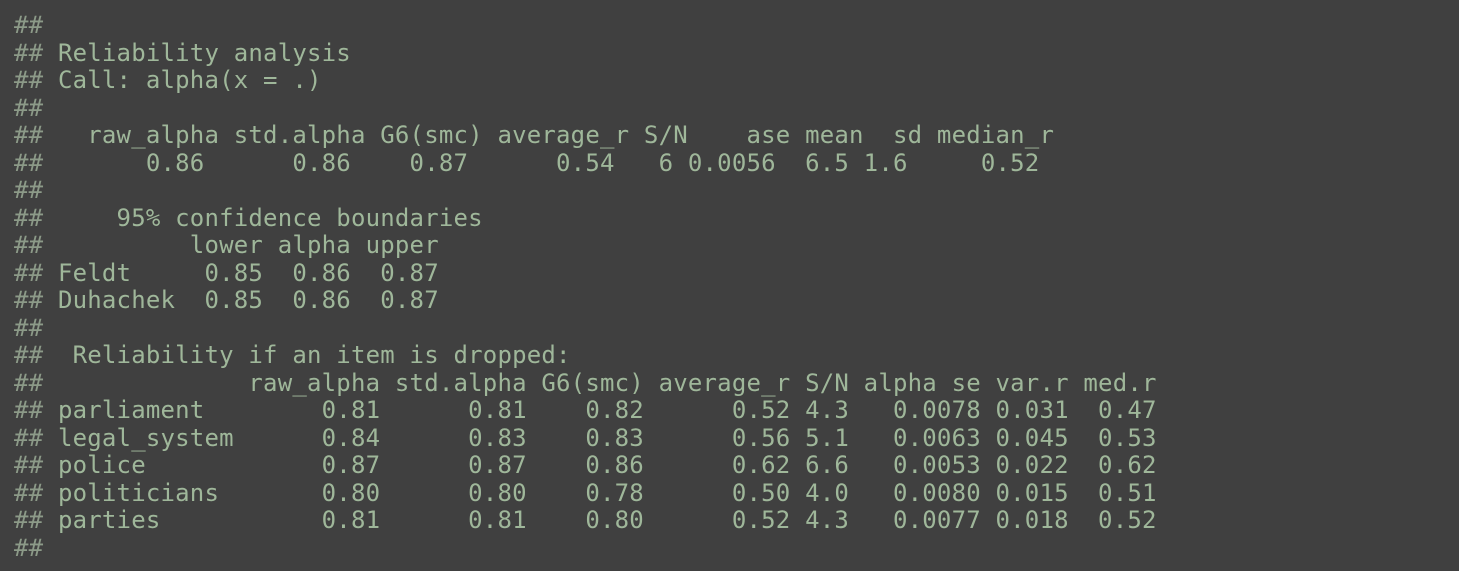 This screenshot has height=571, width=1459. What do you see at coordinates (197, 52) in the screenshot?
I see `line-text: Reliability analysis` at bounding box center [197, 52].